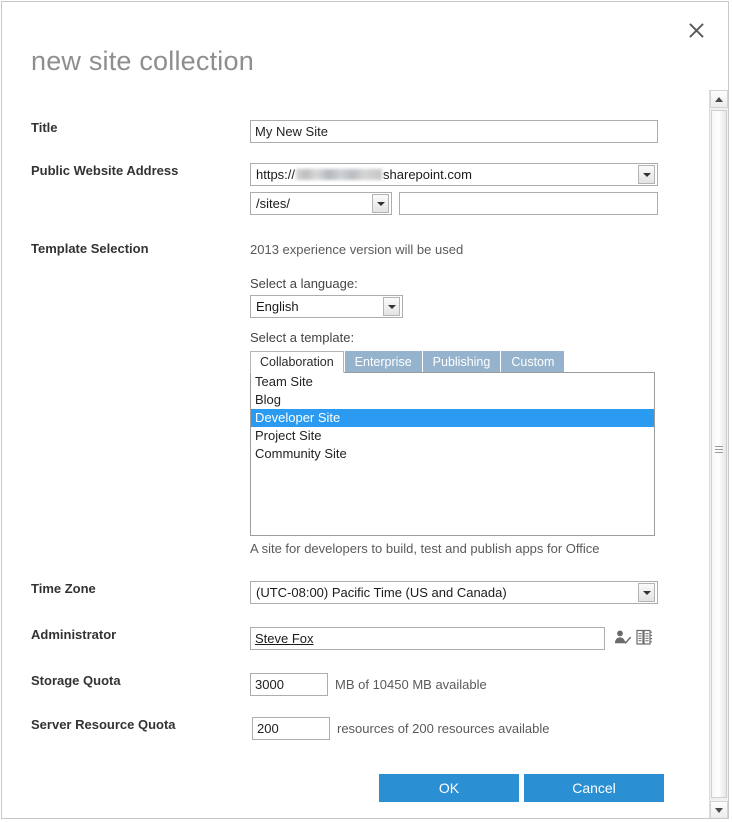  What do you see at coordinates (291, 728) in the screenshot?
I see `server-resource-quota-input` at bounding box center [291, 728].